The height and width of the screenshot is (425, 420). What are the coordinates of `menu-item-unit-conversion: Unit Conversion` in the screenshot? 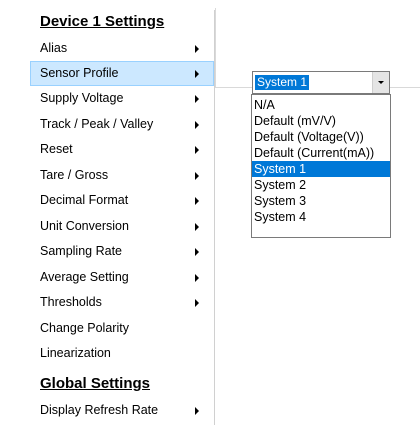 It's located at (122, 226).